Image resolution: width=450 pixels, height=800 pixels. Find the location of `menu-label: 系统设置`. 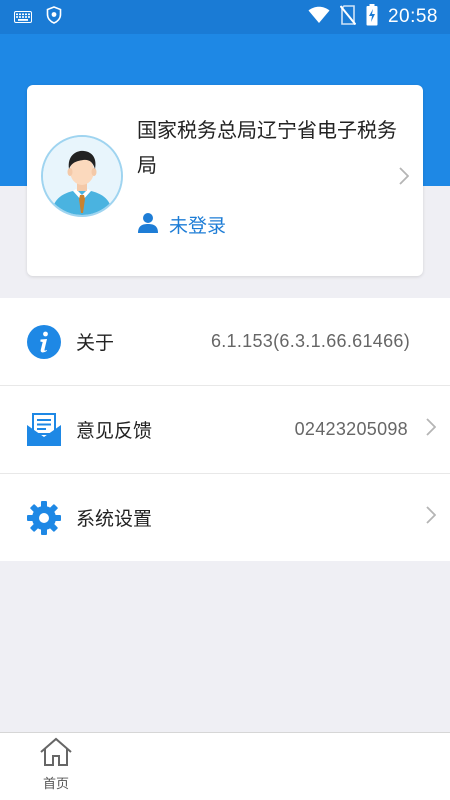

menu-label: 系统设置 is located at coordinates (114, 519).